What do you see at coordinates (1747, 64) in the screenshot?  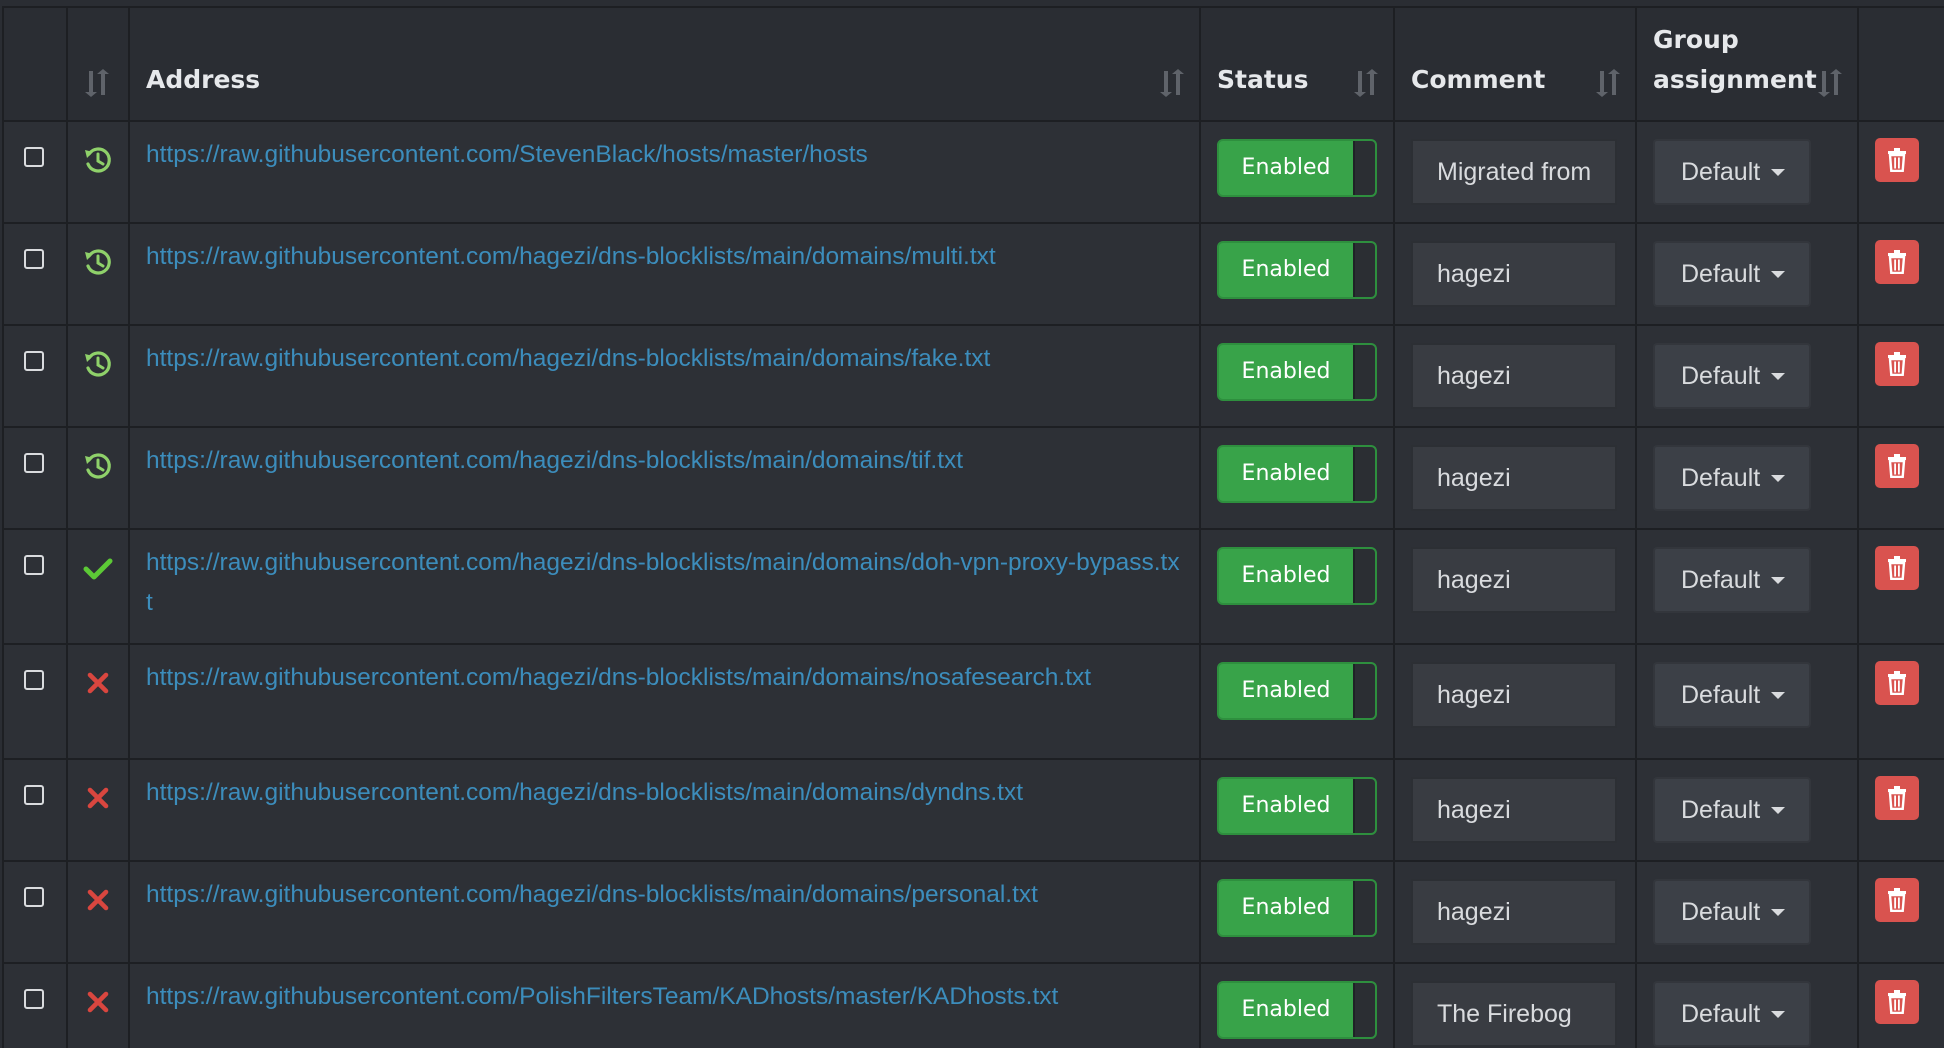 I see `group-assignment-column-header: Group assignment` at bounding box center [1747, 64].